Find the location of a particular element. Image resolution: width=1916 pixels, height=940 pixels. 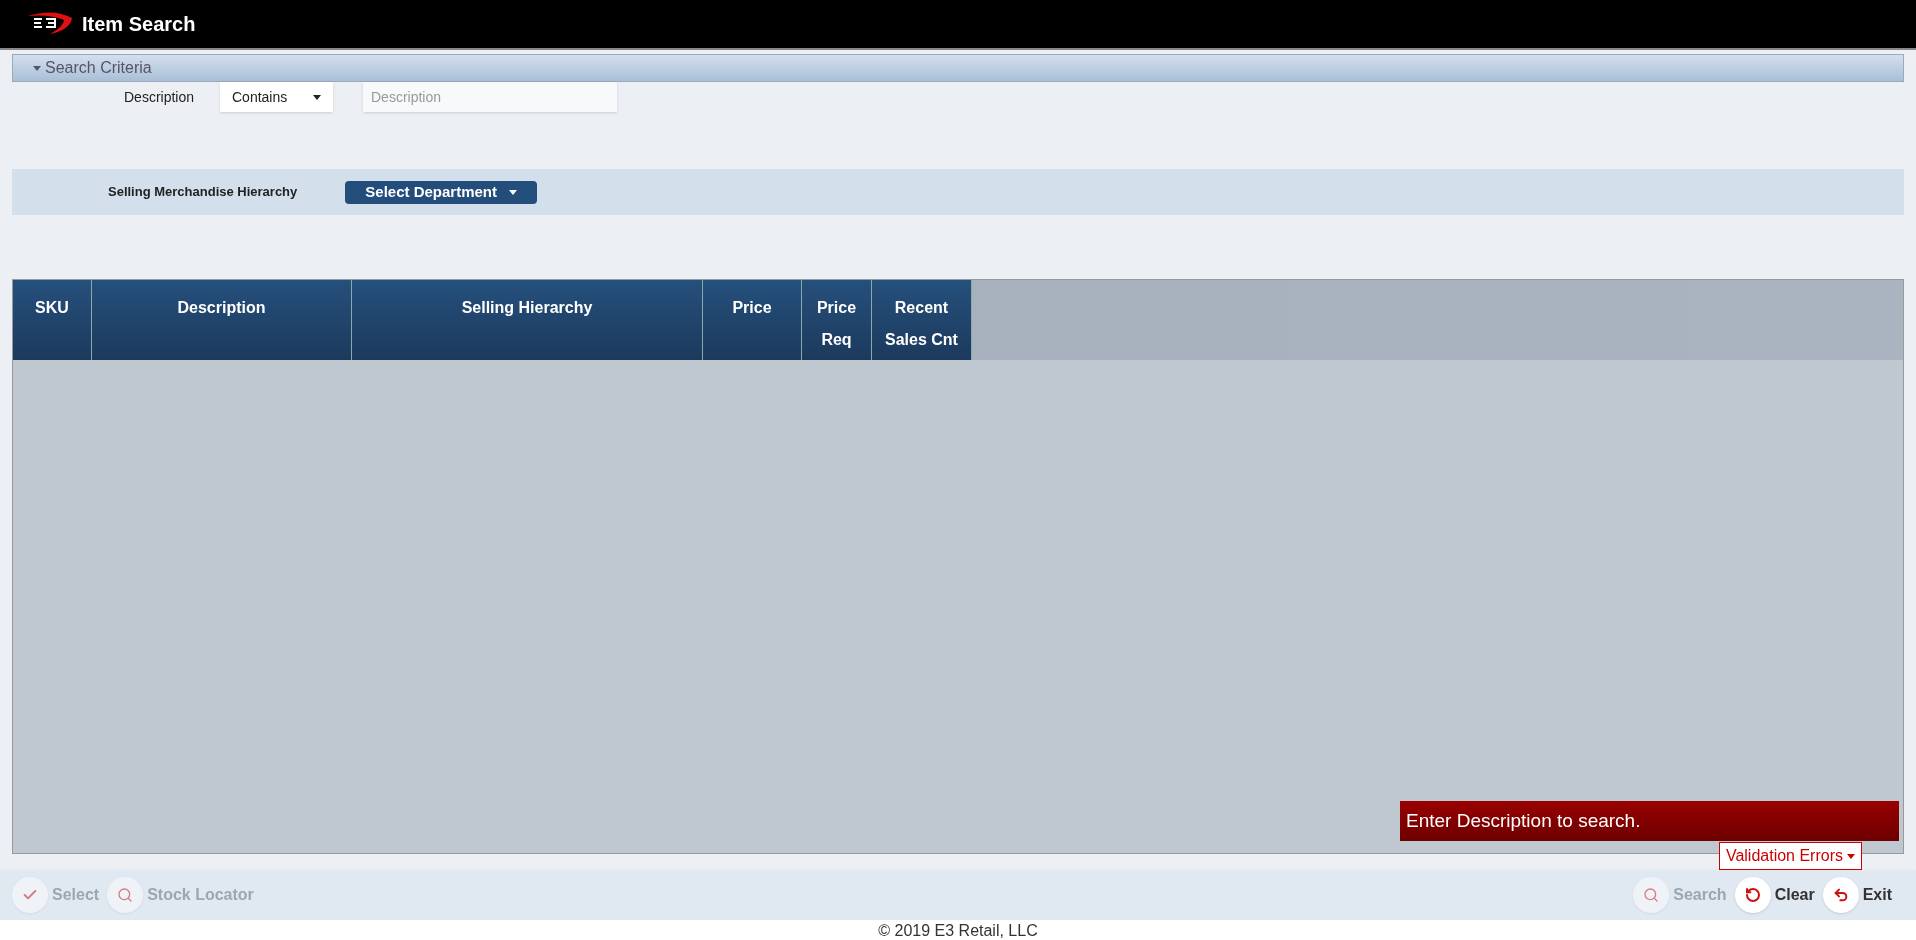

operator-dropdown: Contains is located at coordinates (276, 97).